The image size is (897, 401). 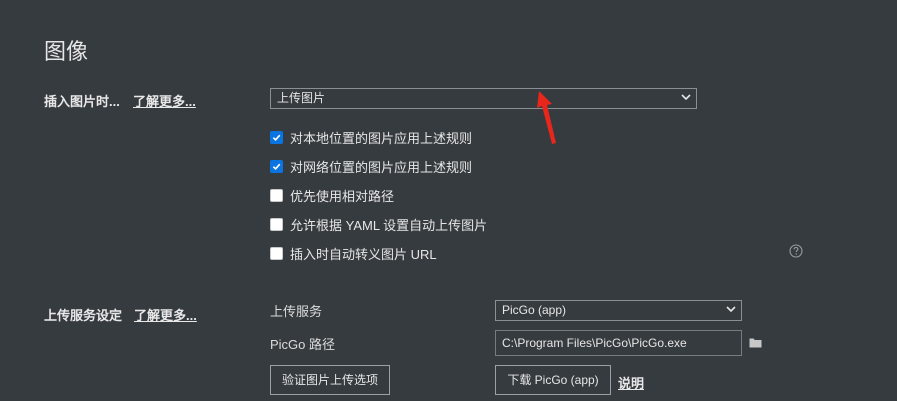 I want to click on upload-section-label: 上传服务设定, so click(x=83, y=315).